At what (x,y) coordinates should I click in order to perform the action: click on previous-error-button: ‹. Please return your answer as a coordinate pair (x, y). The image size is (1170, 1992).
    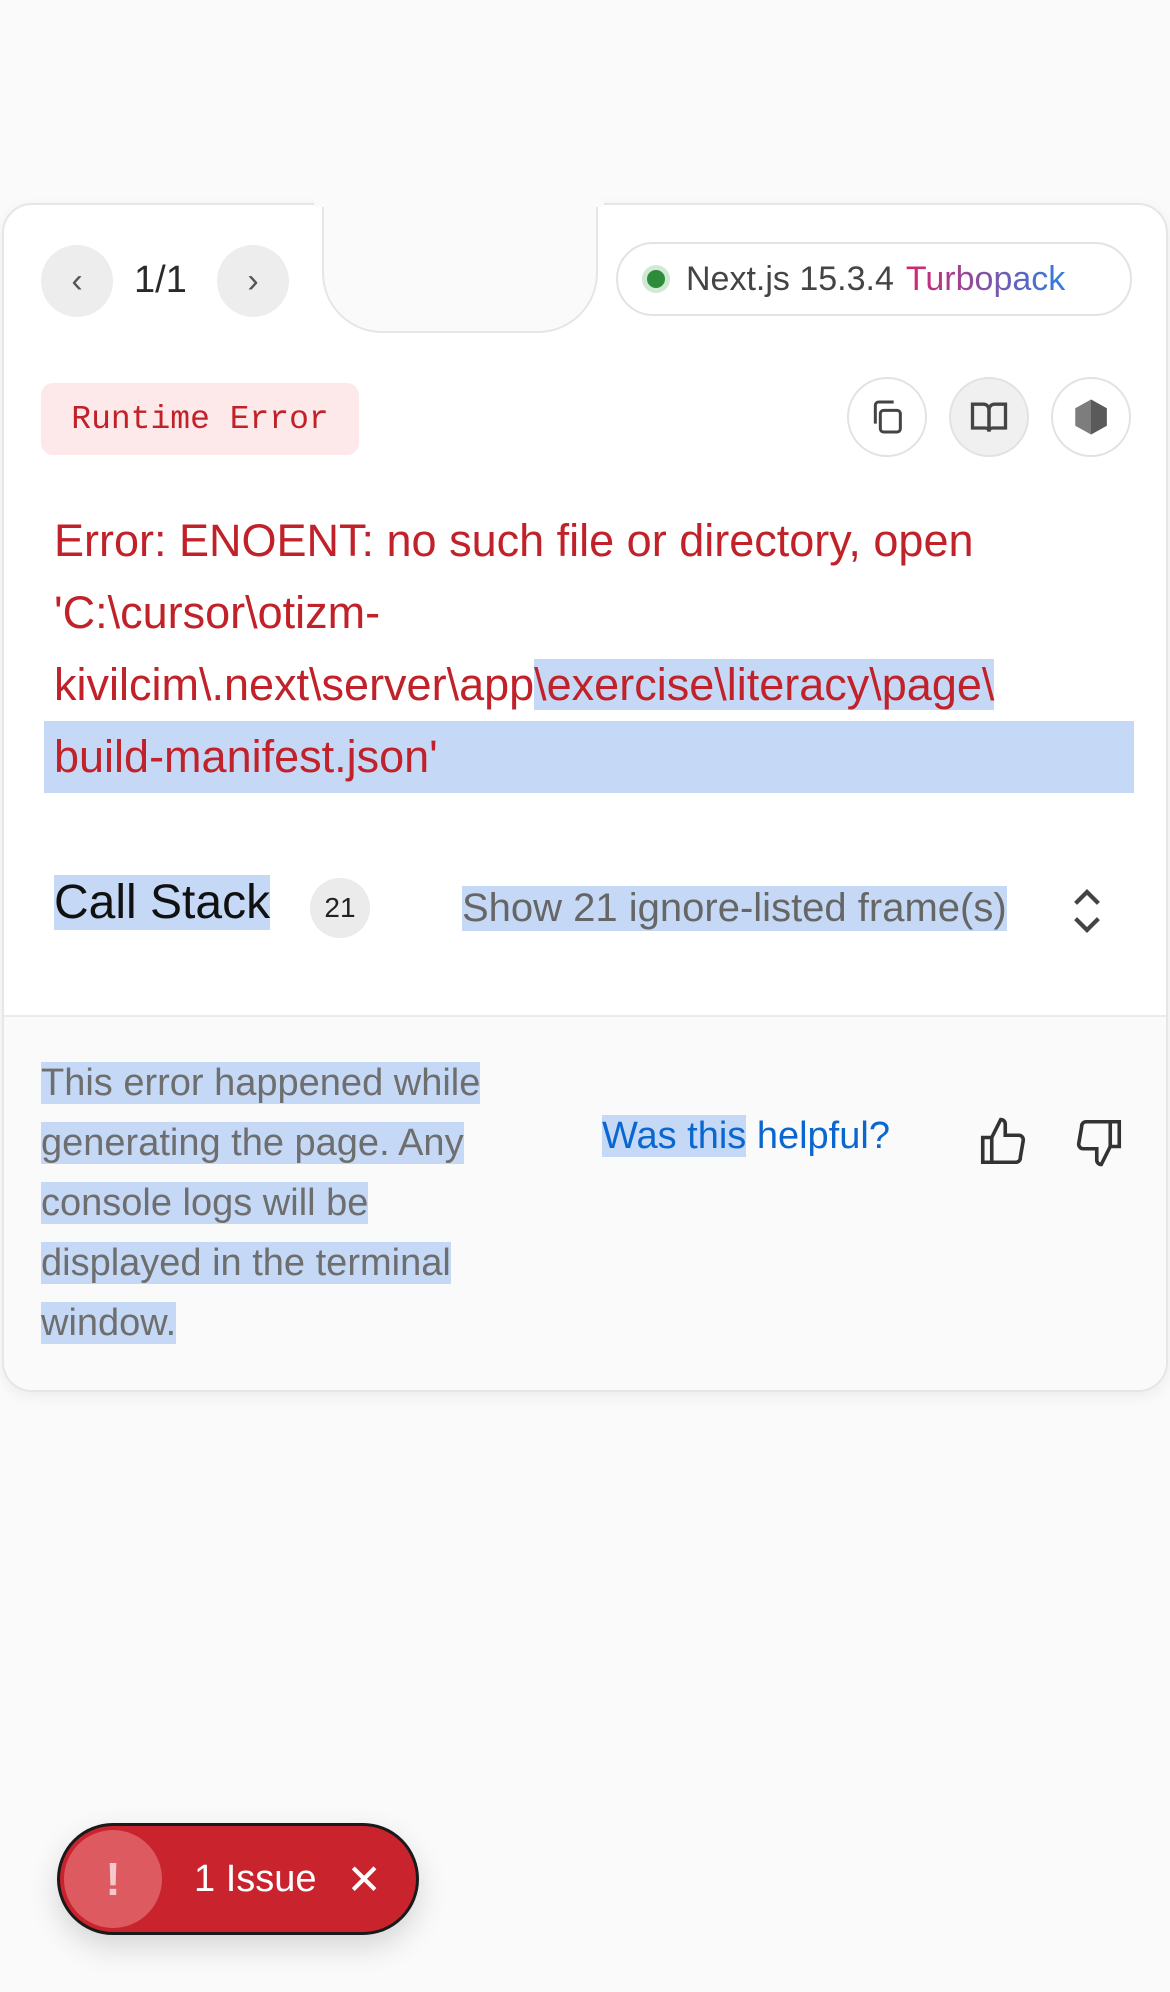
    Looking at the image, I should click on (77, 281).